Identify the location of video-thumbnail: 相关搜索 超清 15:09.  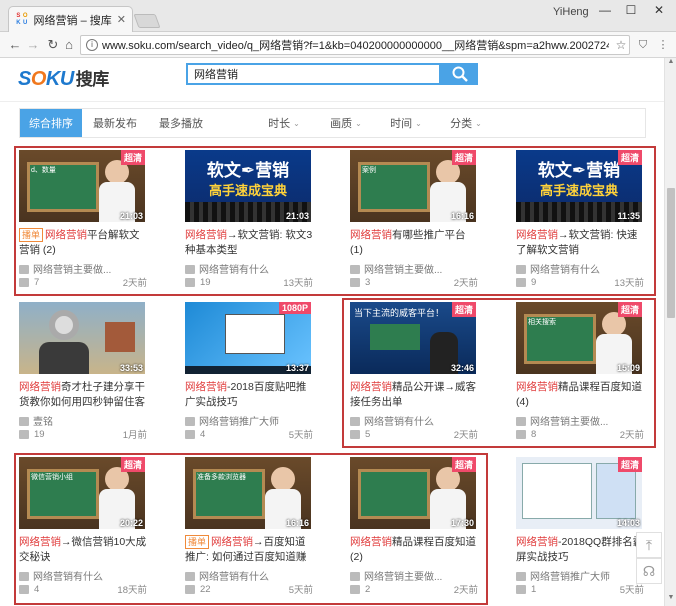
(579, 338).